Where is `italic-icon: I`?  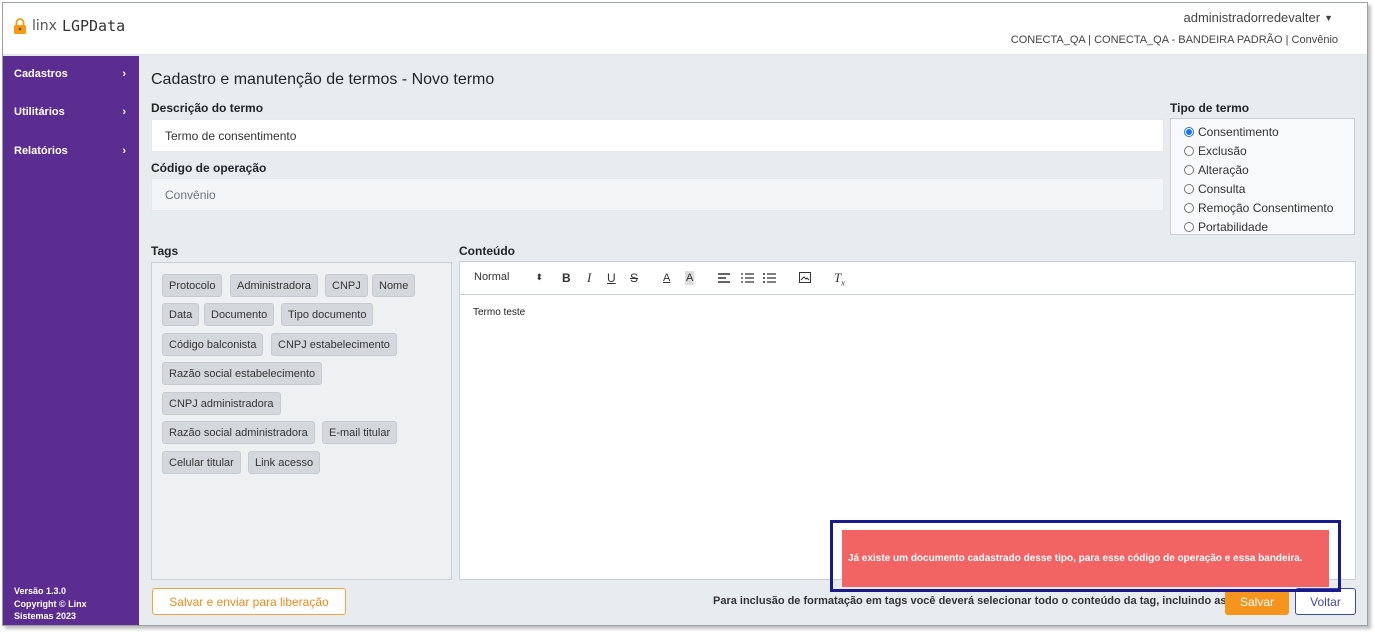 italic-icon: I is located at coordinates (589, 278).